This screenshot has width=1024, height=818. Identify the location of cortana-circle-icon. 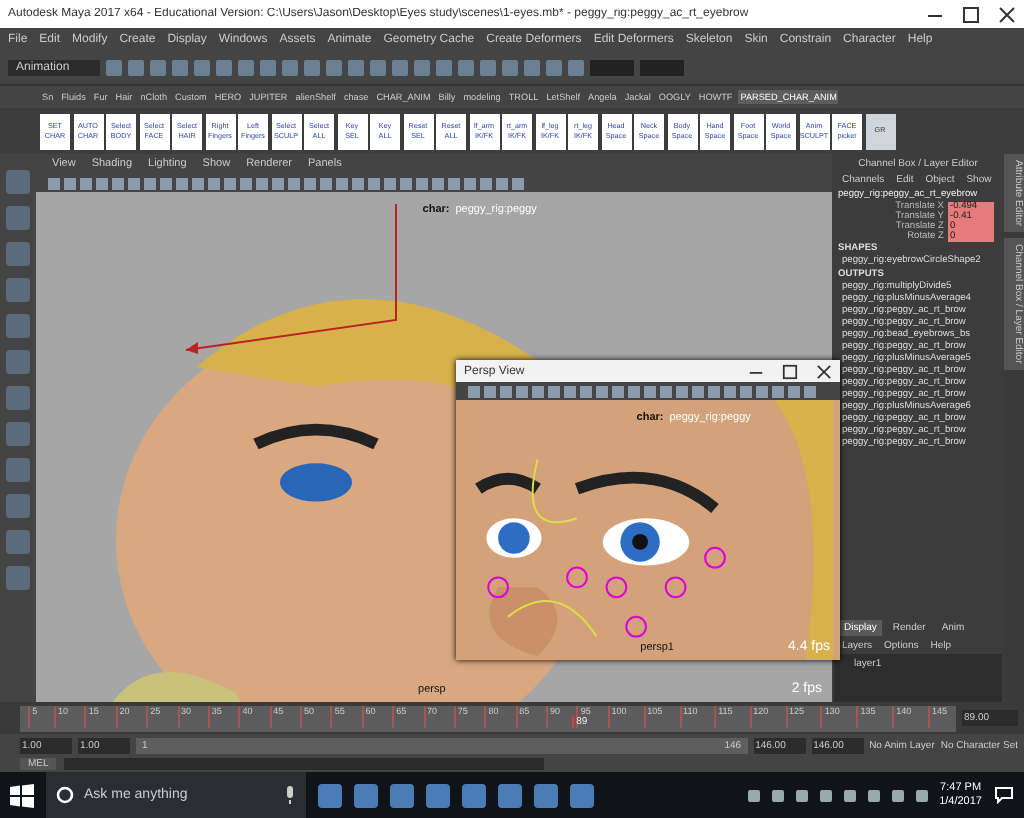
(65, 795).